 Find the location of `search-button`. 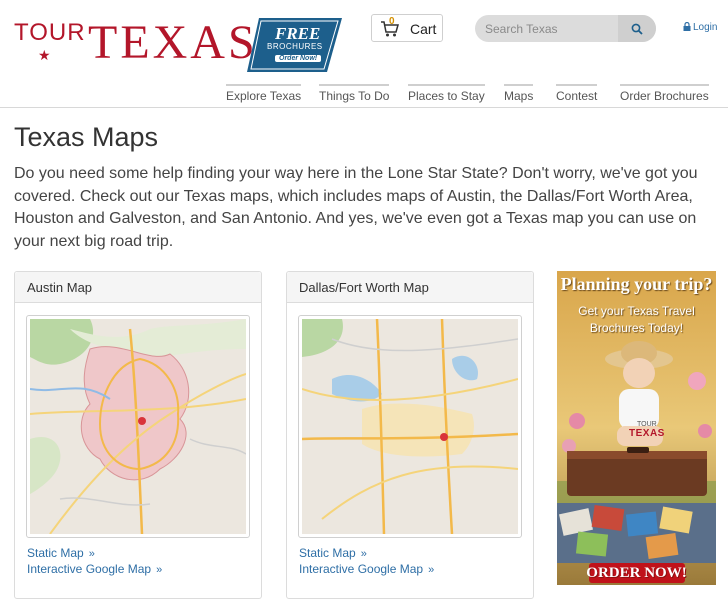

search-button is located at coordinates (637, 28).